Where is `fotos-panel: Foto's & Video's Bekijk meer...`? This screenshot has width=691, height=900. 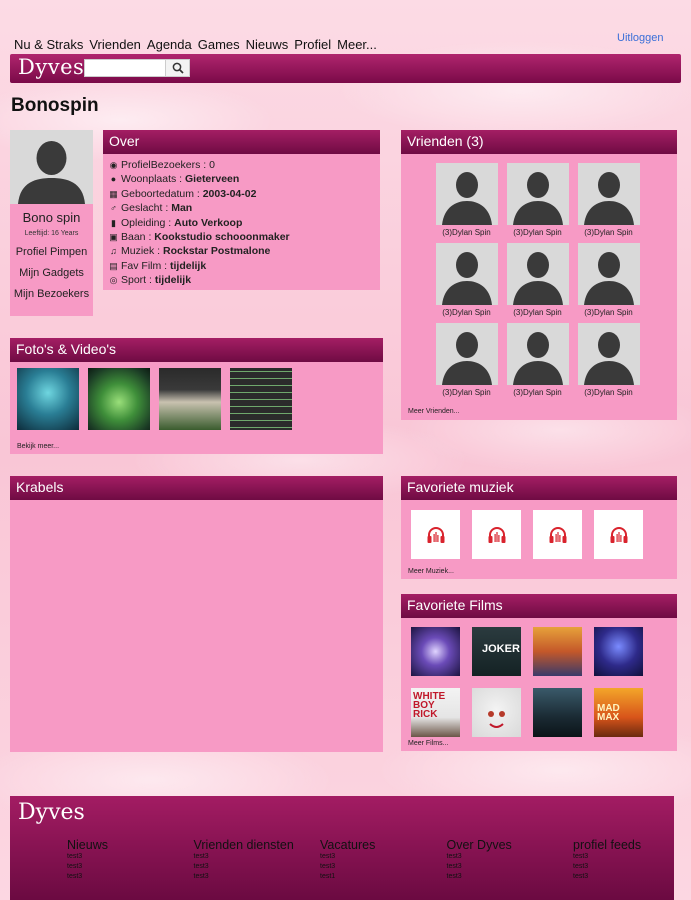
fotos-panel: Foto's & Video's Bekijk meer... is located at coordinates (196, 396).